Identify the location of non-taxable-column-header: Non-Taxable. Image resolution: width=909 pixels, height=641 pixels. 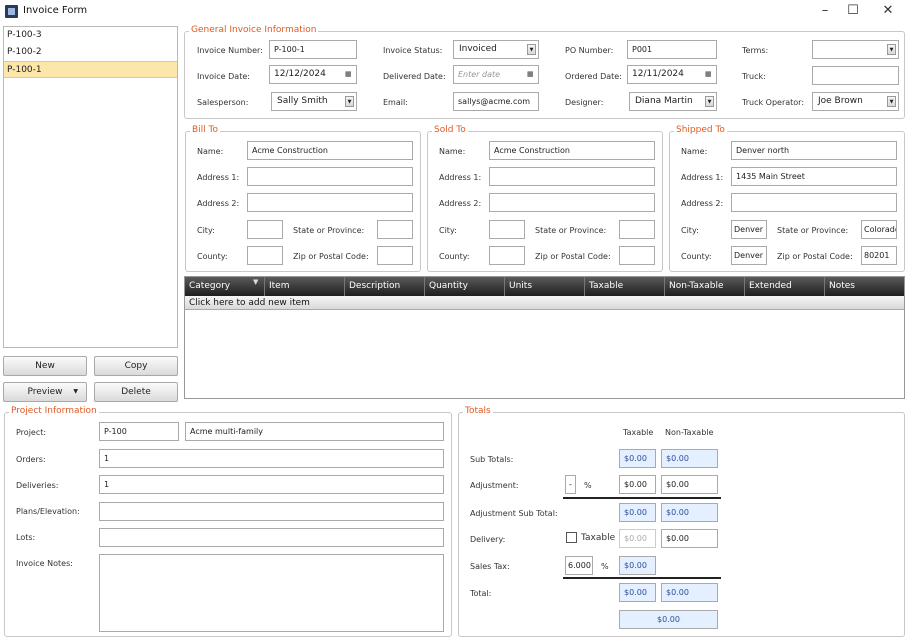
(689, 432).